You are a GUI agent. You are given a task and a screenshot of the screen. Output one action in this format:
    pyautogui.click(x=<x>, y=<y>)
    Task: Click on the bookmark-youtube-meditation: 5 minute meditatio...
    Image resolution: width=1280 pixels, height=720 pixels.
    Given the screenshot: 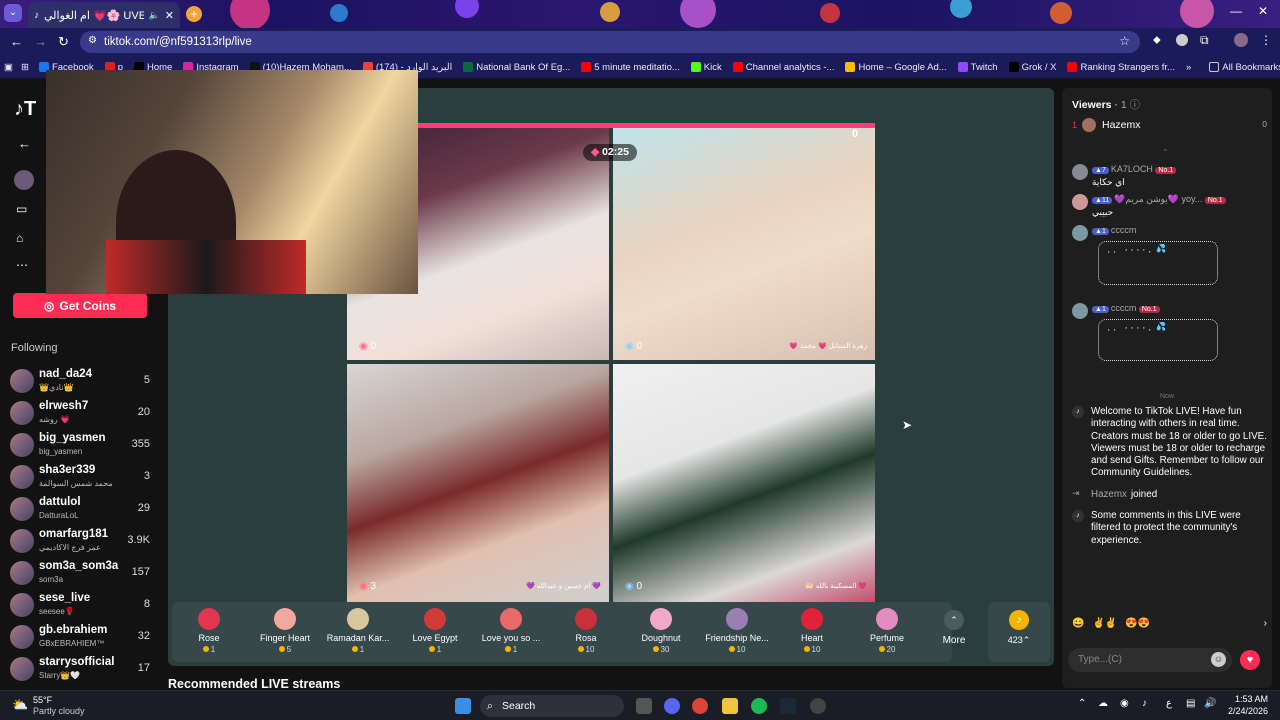 What is the action you would take?
    pyautogui.click(x=630, y=67)
    